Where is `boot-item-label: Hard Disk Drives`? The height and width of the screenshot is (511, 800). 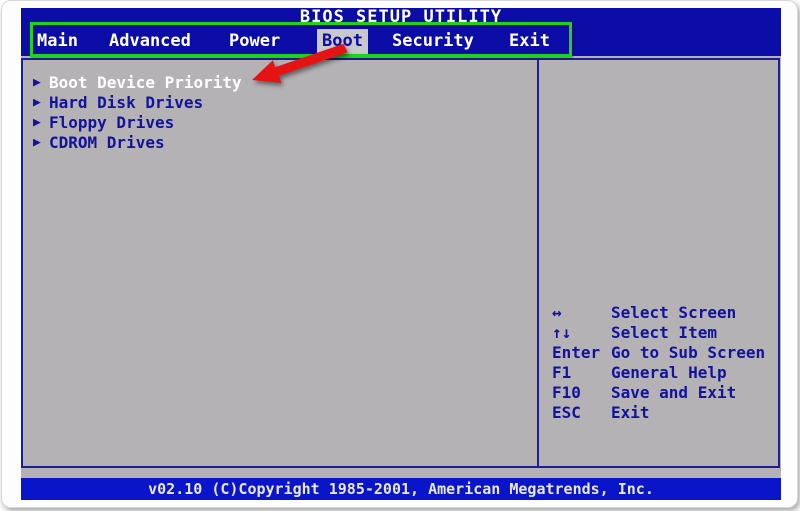
boot-item-label: Hard Disk Drives is located at coordinates (126, 102).